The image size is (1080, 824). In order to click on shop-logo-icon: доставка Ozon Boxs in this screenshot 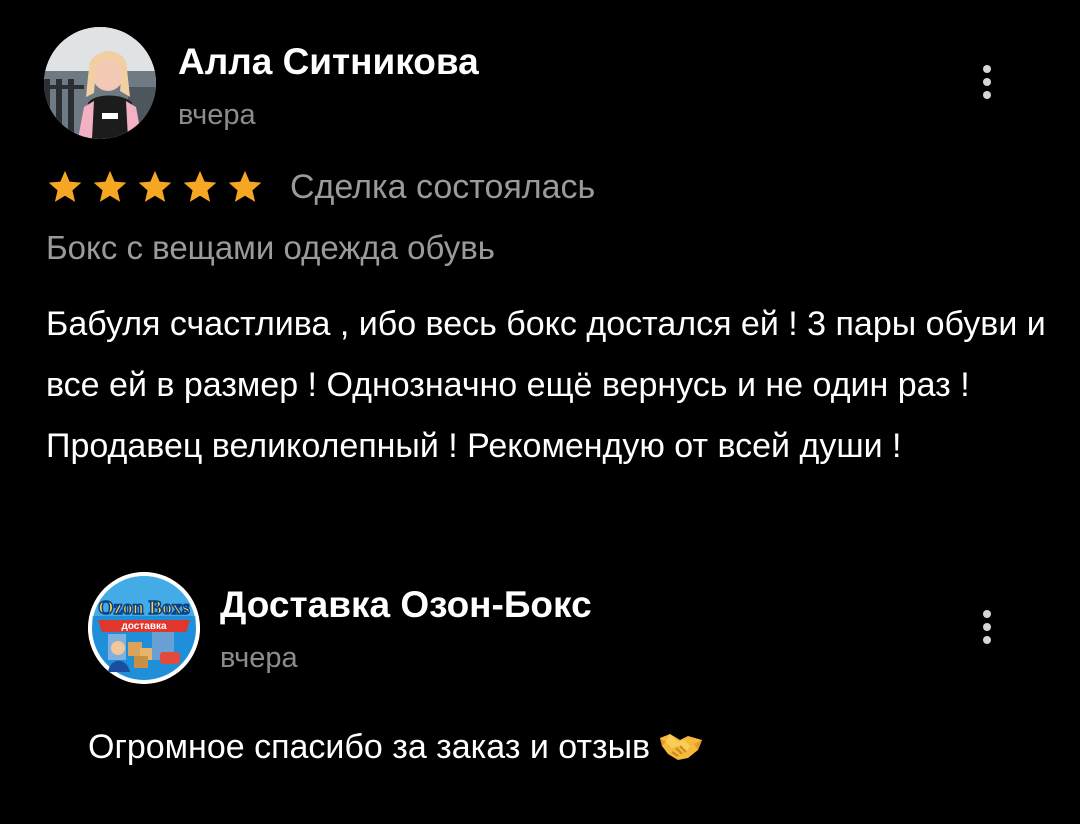, I will do `click(144, 628)`.